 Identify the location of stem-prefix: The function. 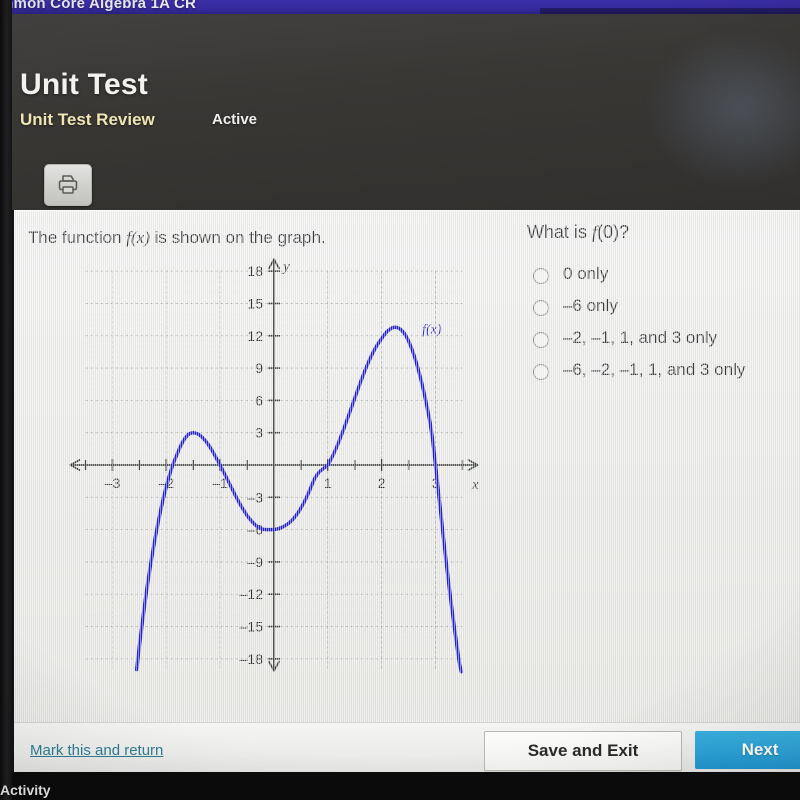
(77, 237).